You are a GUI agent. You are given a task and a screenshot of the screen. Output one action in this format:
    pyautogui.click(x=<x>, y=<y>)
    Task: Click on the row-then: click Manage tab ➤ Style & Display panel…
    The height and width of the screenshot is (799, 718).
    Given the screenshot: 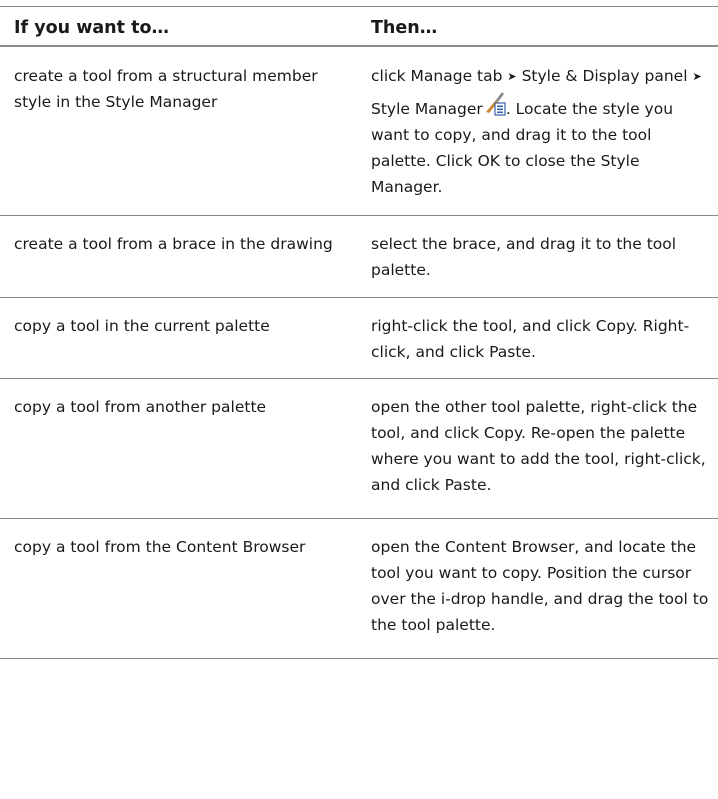 What is the action you would take?
    pyautogui.click(x=544, y=131)
    